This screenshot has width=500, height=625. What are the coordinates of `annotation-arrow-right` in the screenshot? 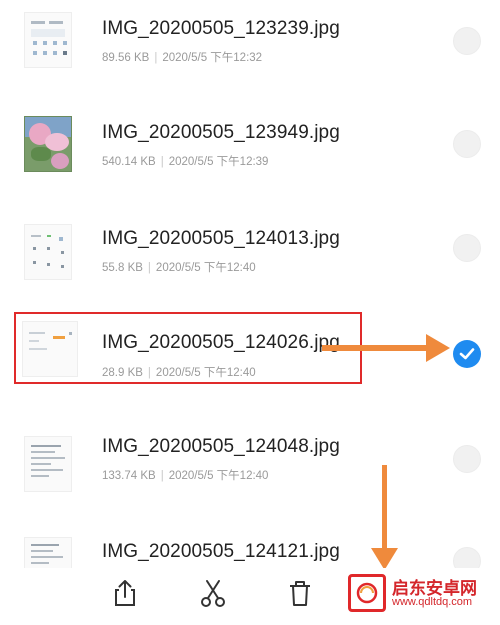 It's located at (376, 348).